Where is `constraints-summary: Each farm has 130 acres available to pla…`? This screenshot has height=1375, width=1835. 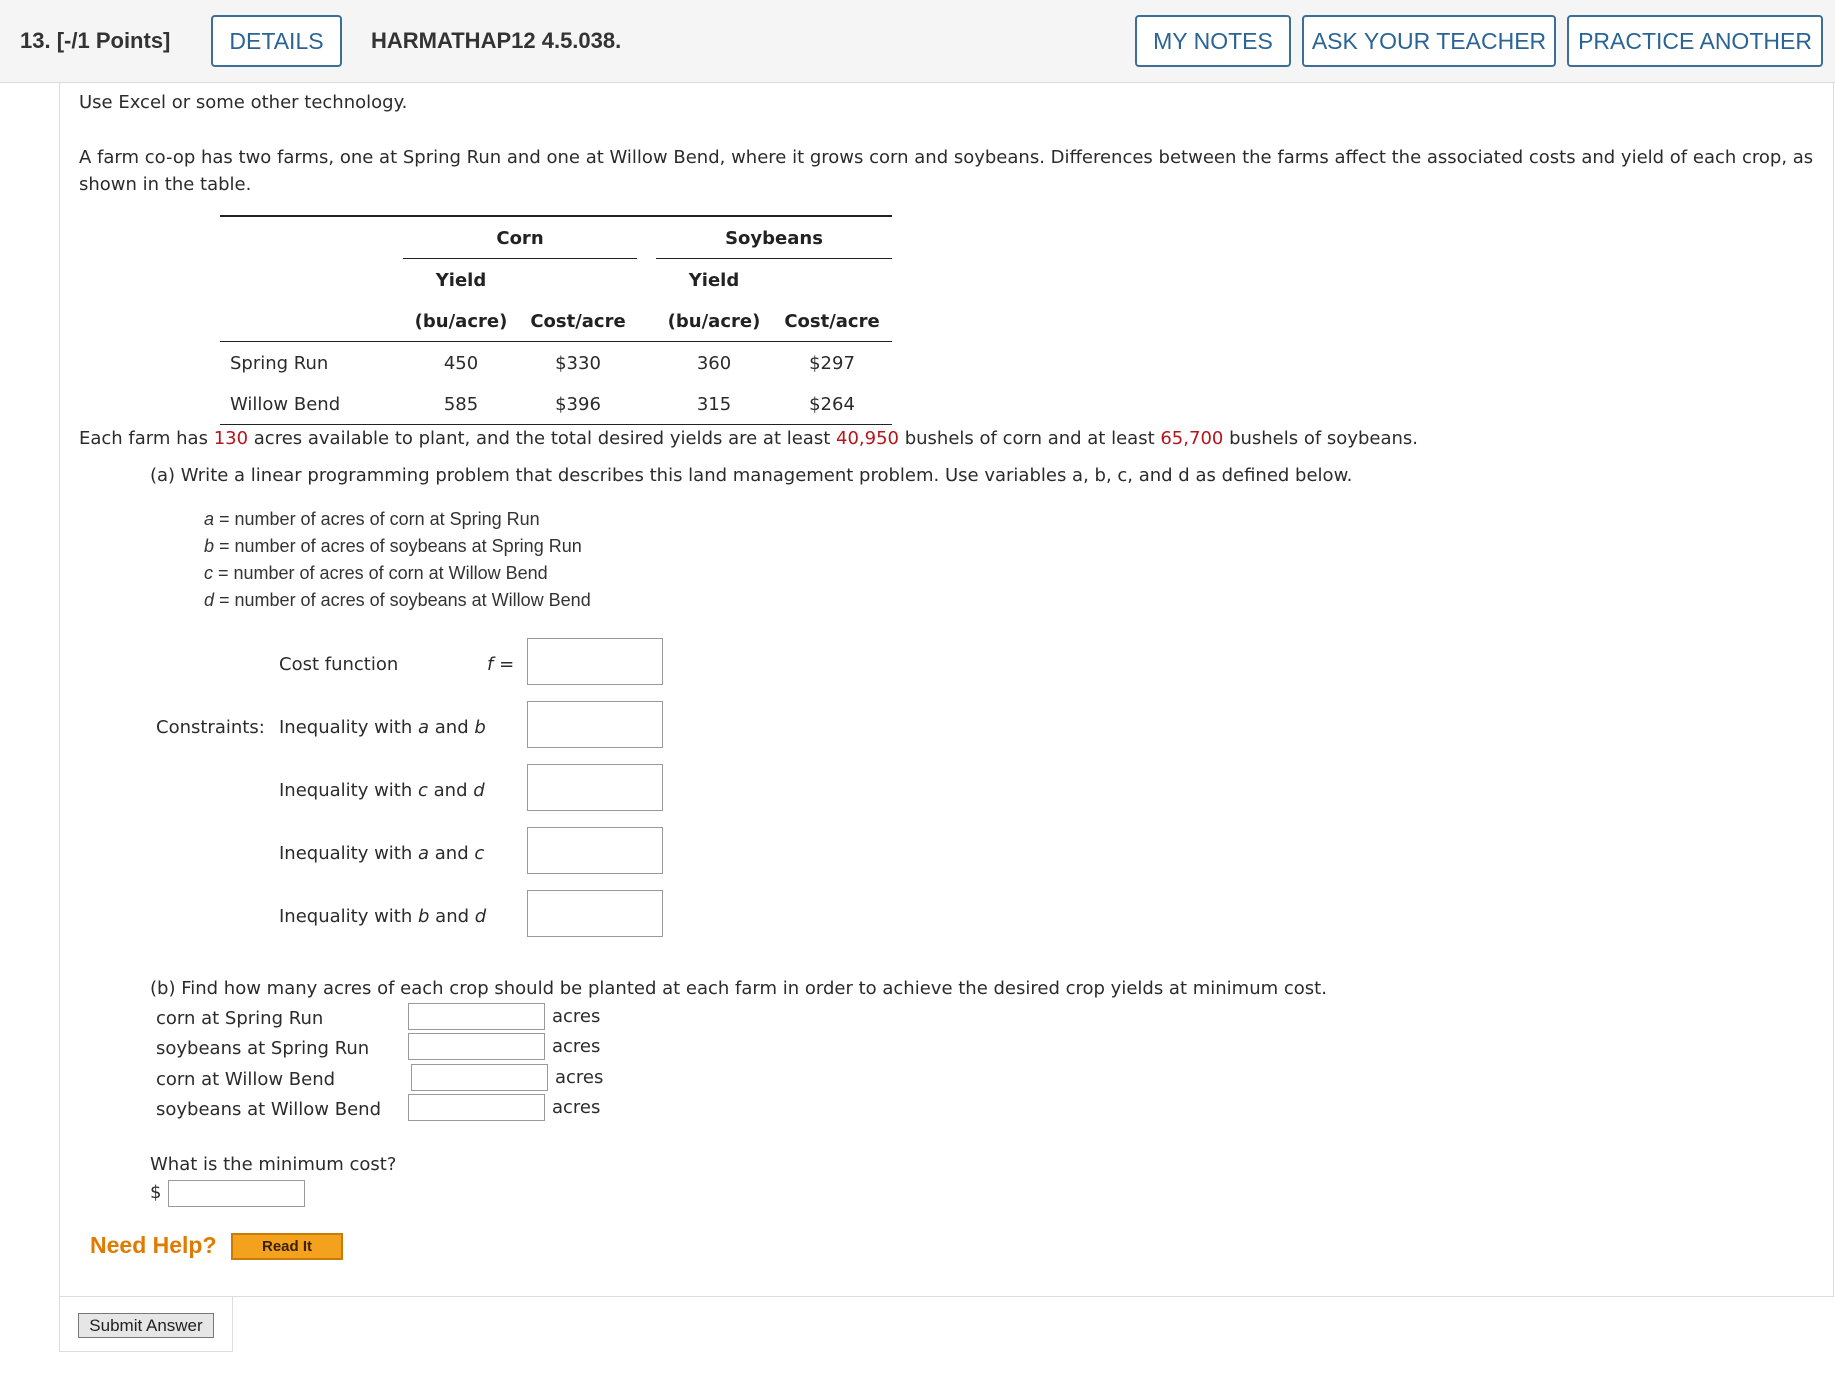 constraints-summary: Each farm has 130 acres available to pla… is located at coordinates (748, 438).